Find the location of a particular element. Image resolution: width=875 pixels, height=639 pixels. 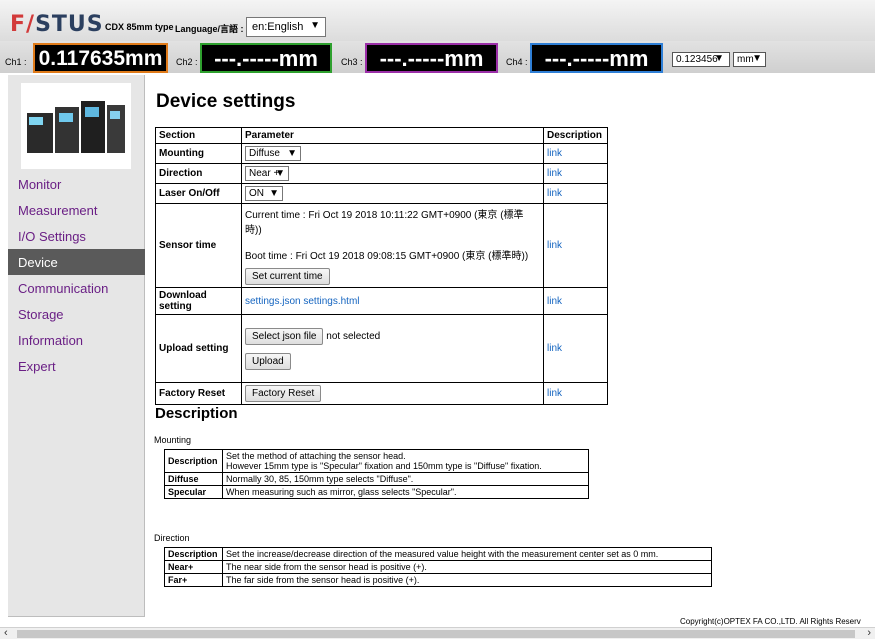

direction-select: Near + ▼ is located at coordinates (267, 173).